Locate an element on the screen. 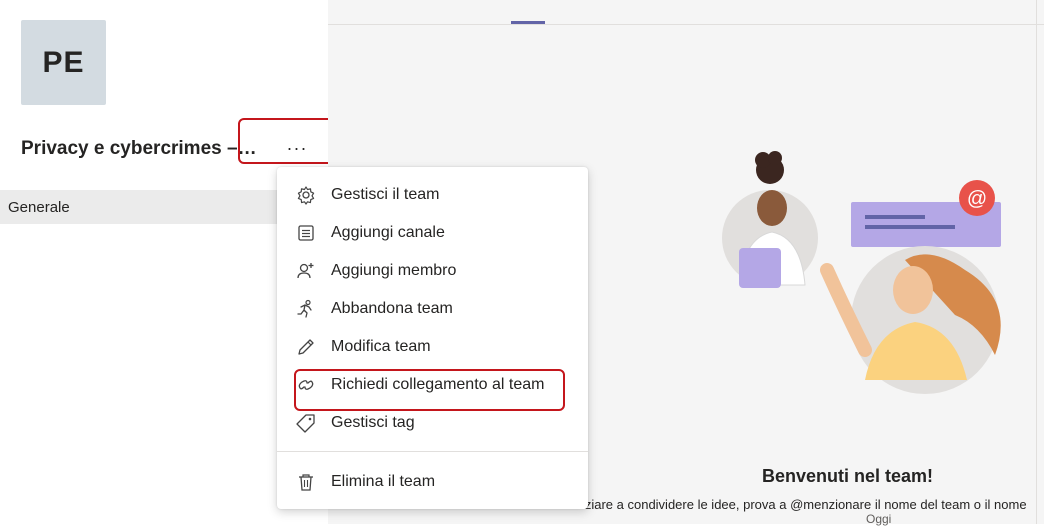 The height and width of the screenshot is (526, 1044). header-divider is located at coordinates (686, 24).